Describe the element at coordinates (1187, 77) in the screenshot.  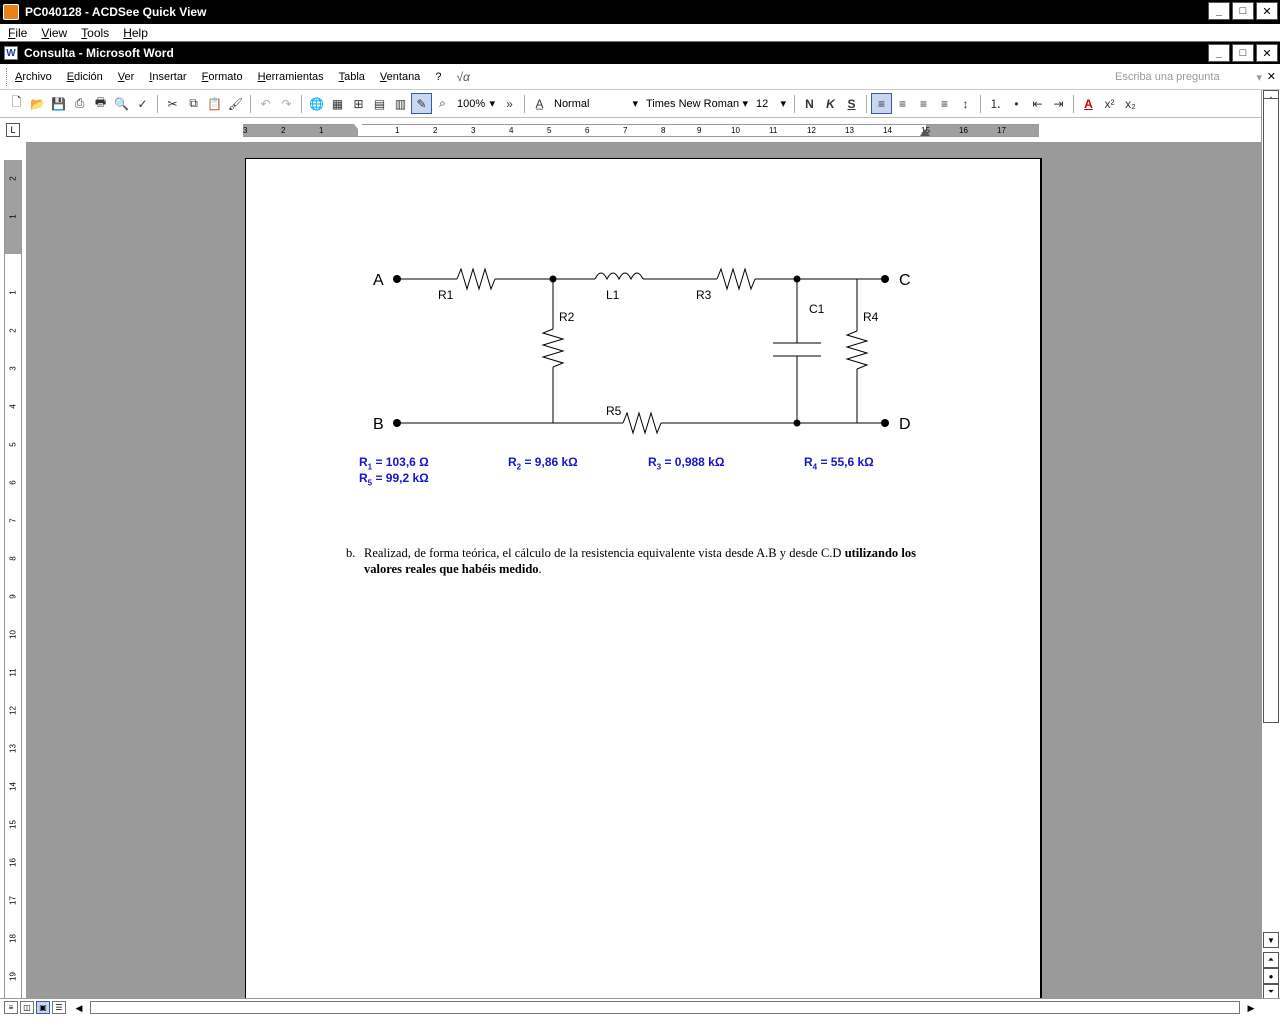
I see `ask-question-input: Escriba una pregunta ▾` at that location.